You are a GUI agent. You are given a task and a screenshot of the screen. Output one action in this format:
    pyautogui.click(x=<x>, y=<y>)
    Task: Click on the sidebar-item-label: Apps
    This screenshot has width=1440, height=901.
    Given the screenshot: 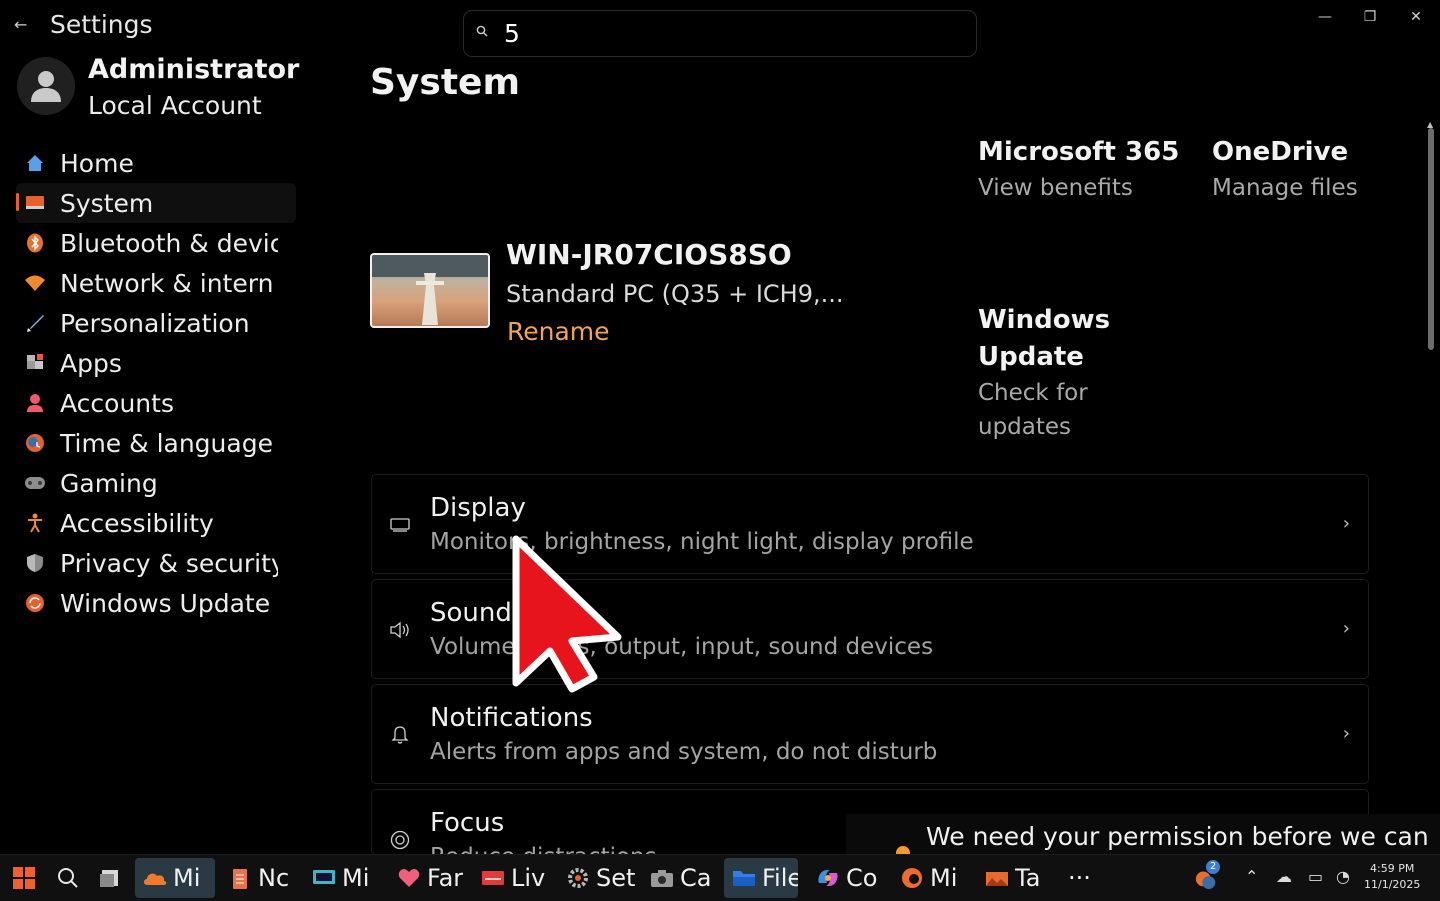 What is the action you would take?
    pyautogui.click(x=91, y=363)
    